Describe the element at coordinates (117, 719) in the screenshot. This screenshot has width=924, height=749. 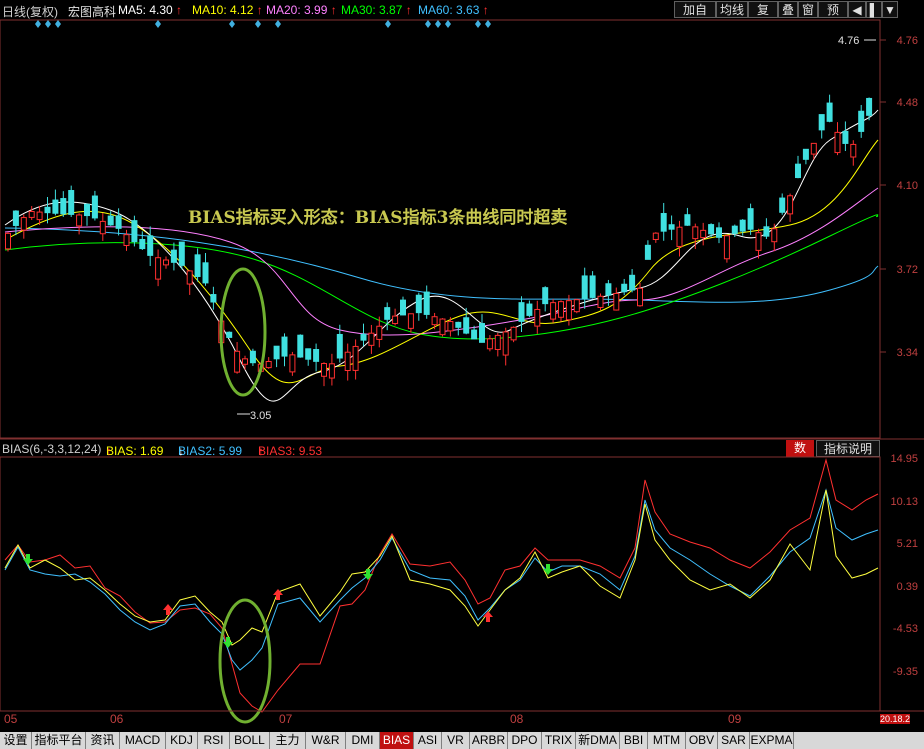
I see `month-06: 06` at that location.